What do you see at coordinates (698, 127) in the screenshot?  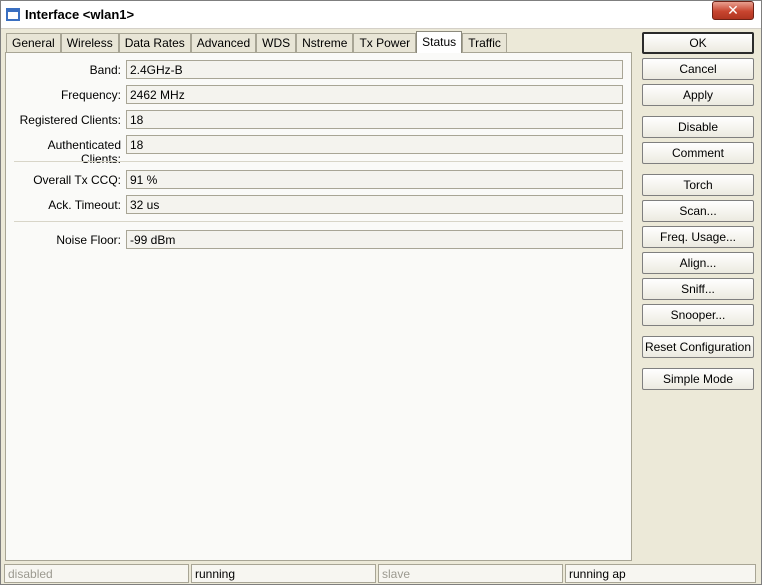 I see `disable-button: Disable` at bounding box center [698, 127].